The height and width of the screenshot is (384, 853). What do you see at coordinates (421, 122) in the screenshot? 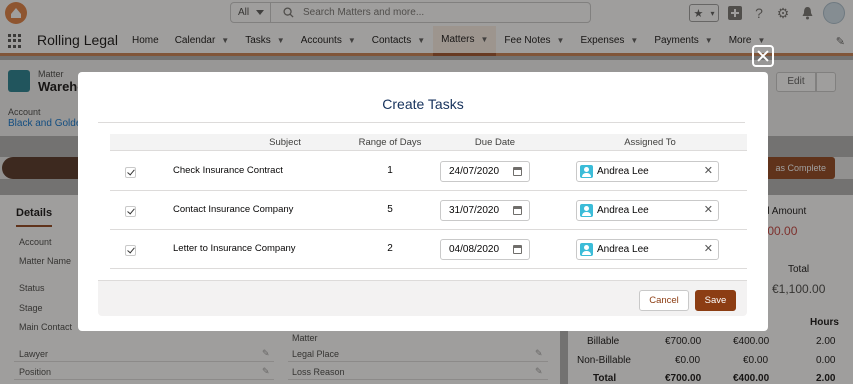
I see `modal-divider` at bounding box center [421, 122].